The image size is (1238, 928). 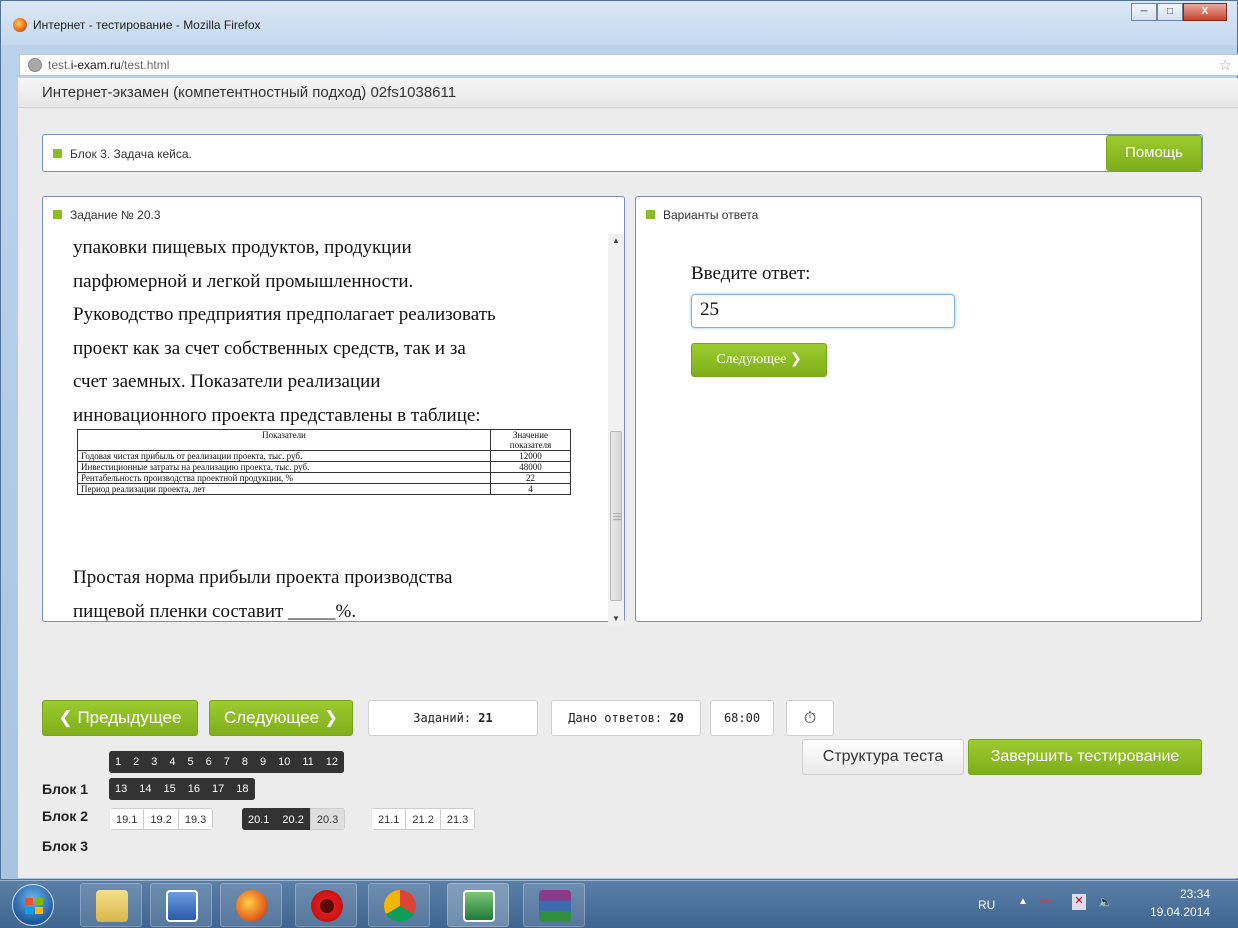 I want to click on folder-icon, so click(x=112, y=906).